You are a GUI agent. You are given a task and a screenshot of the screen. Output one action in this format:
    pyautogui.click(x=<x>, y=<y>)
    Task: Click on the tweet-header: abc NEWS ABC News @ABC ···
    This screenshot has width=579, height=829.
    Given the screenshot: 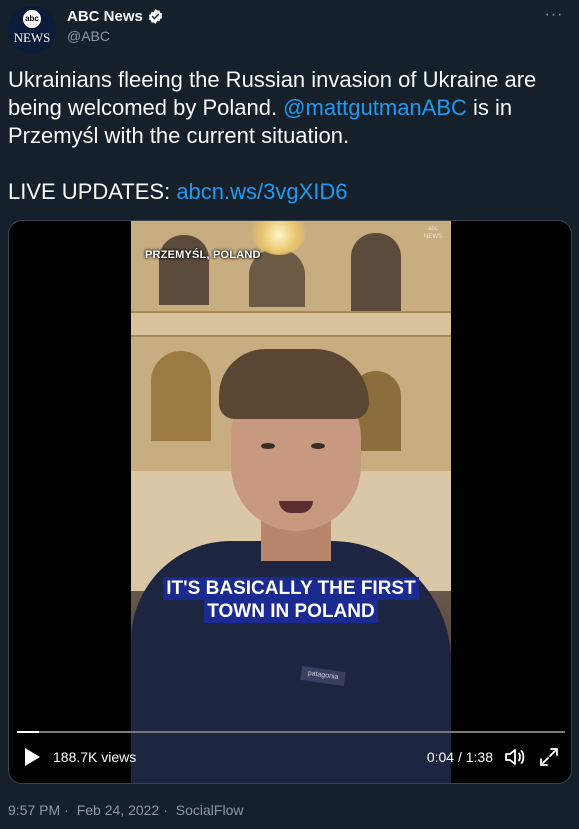 What is the action you would take?
    pyautogui.click(x=289, y=30)
    